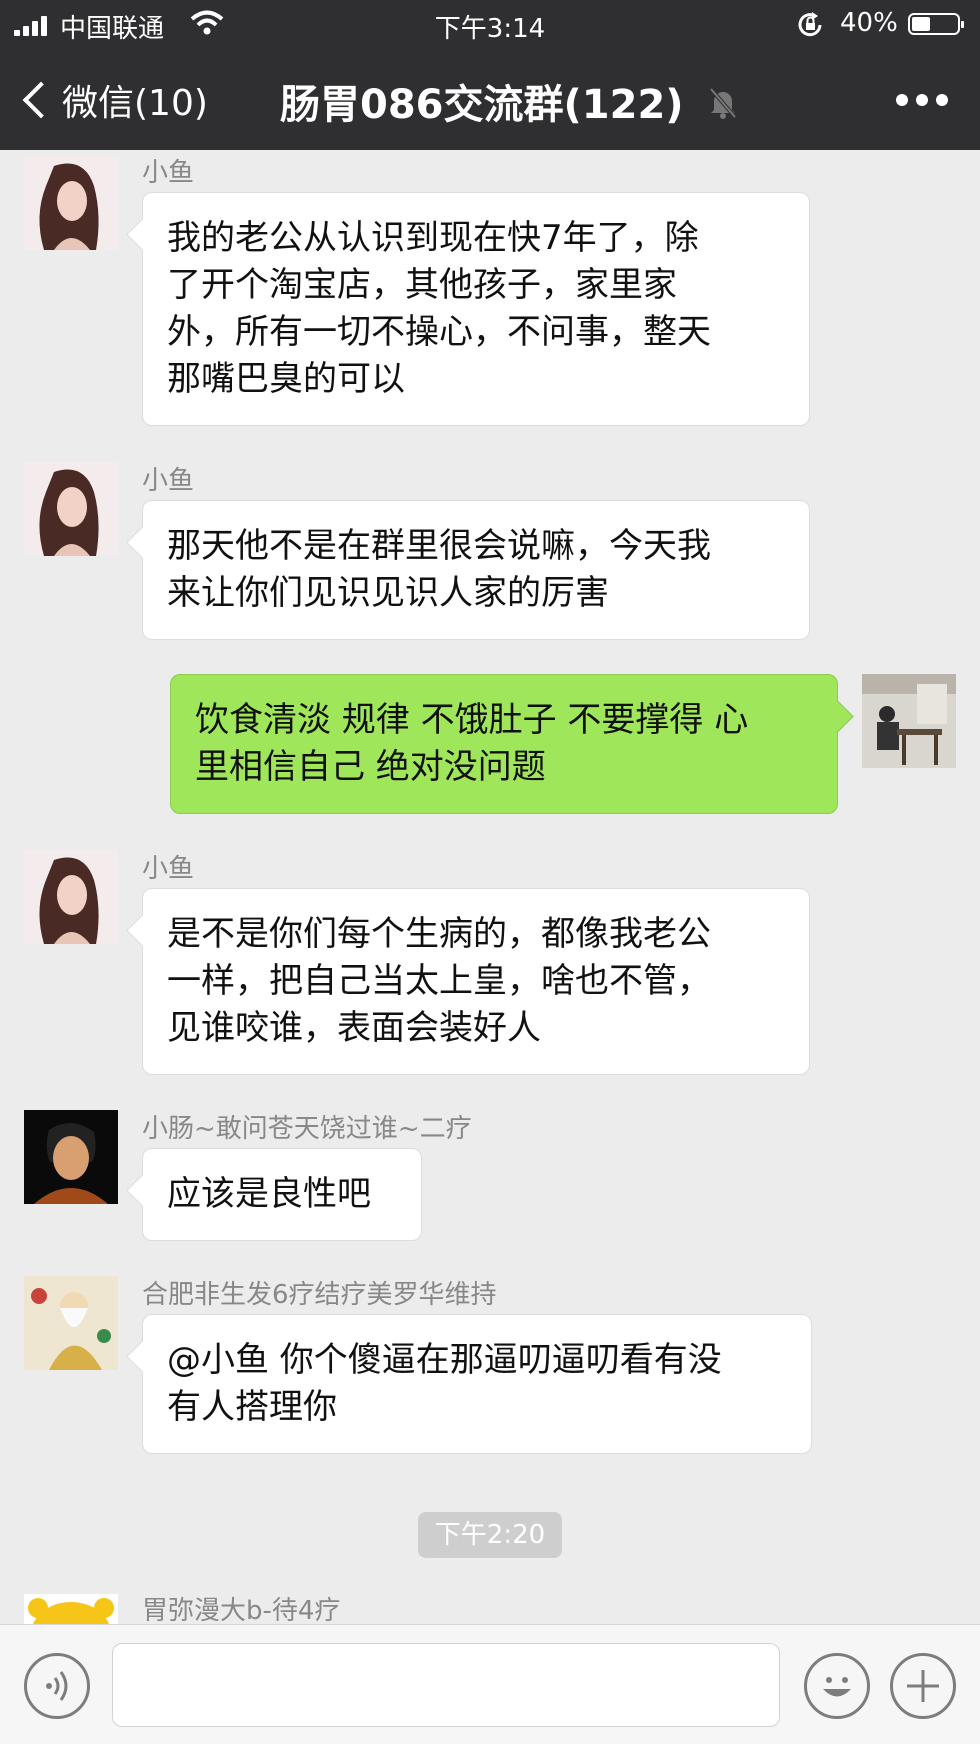 This screenshot has height=1744, width=980. Describe the element at coordinates (439, 546) in the screenshot. I see `message-line: 那天他不是在群里很会说嘛，今天我` at that location.